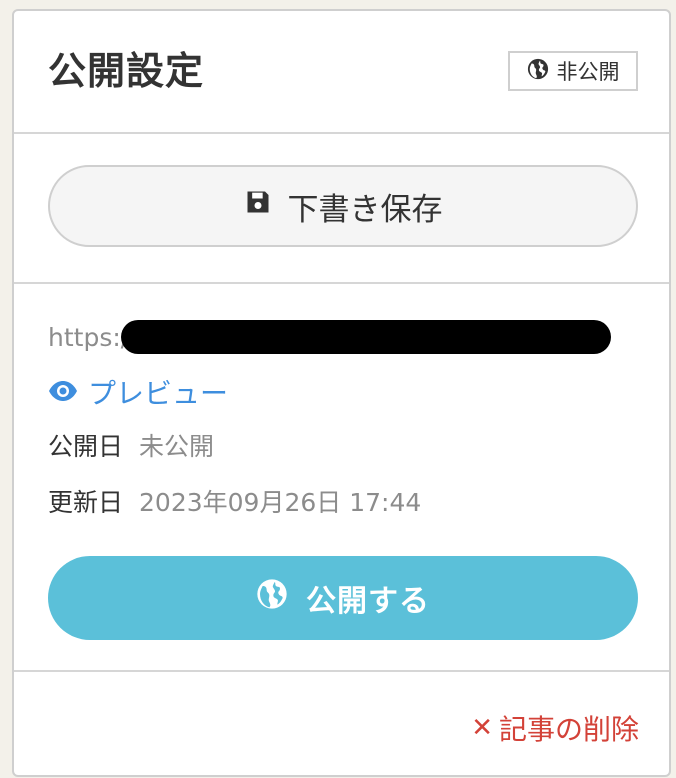  I want to click on delete-article-link: ✕ 記事の削除, so click(555, 728).